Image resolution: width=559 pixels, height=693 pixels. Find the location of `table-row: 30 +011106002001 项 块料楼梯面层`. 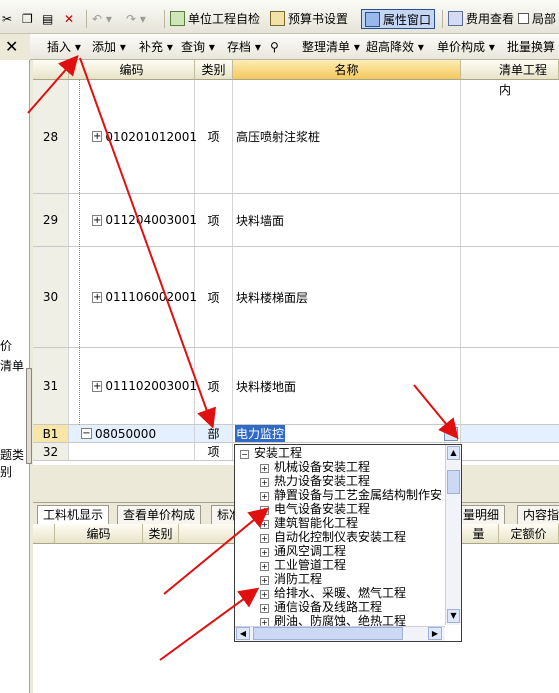

table-row: 30 +011106002001 项 块料楼梯面层 is located at coordinates (296, 297).